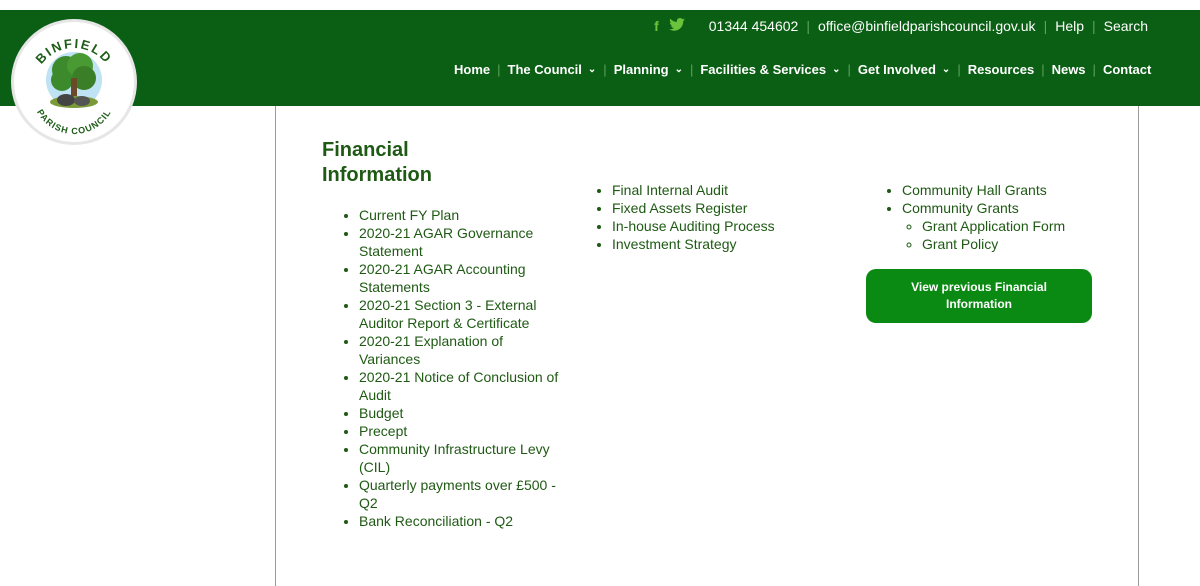  What do you see at coordinates (544, 69) in the screenshot?
I see `nav-the-council-label: The Council` at bounding box center [544, 69].